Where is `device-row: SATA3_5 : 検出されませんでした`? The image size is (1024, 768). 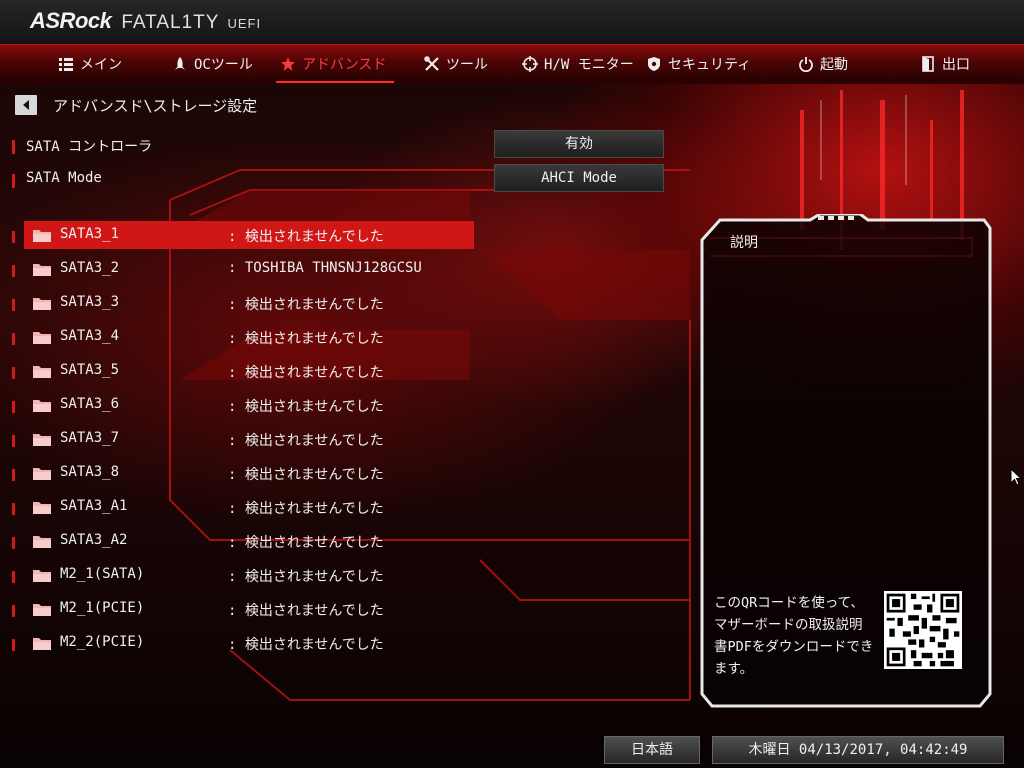
device-row: SATA3_5 : 検出されませんでした is located at coordinates (240, 371).